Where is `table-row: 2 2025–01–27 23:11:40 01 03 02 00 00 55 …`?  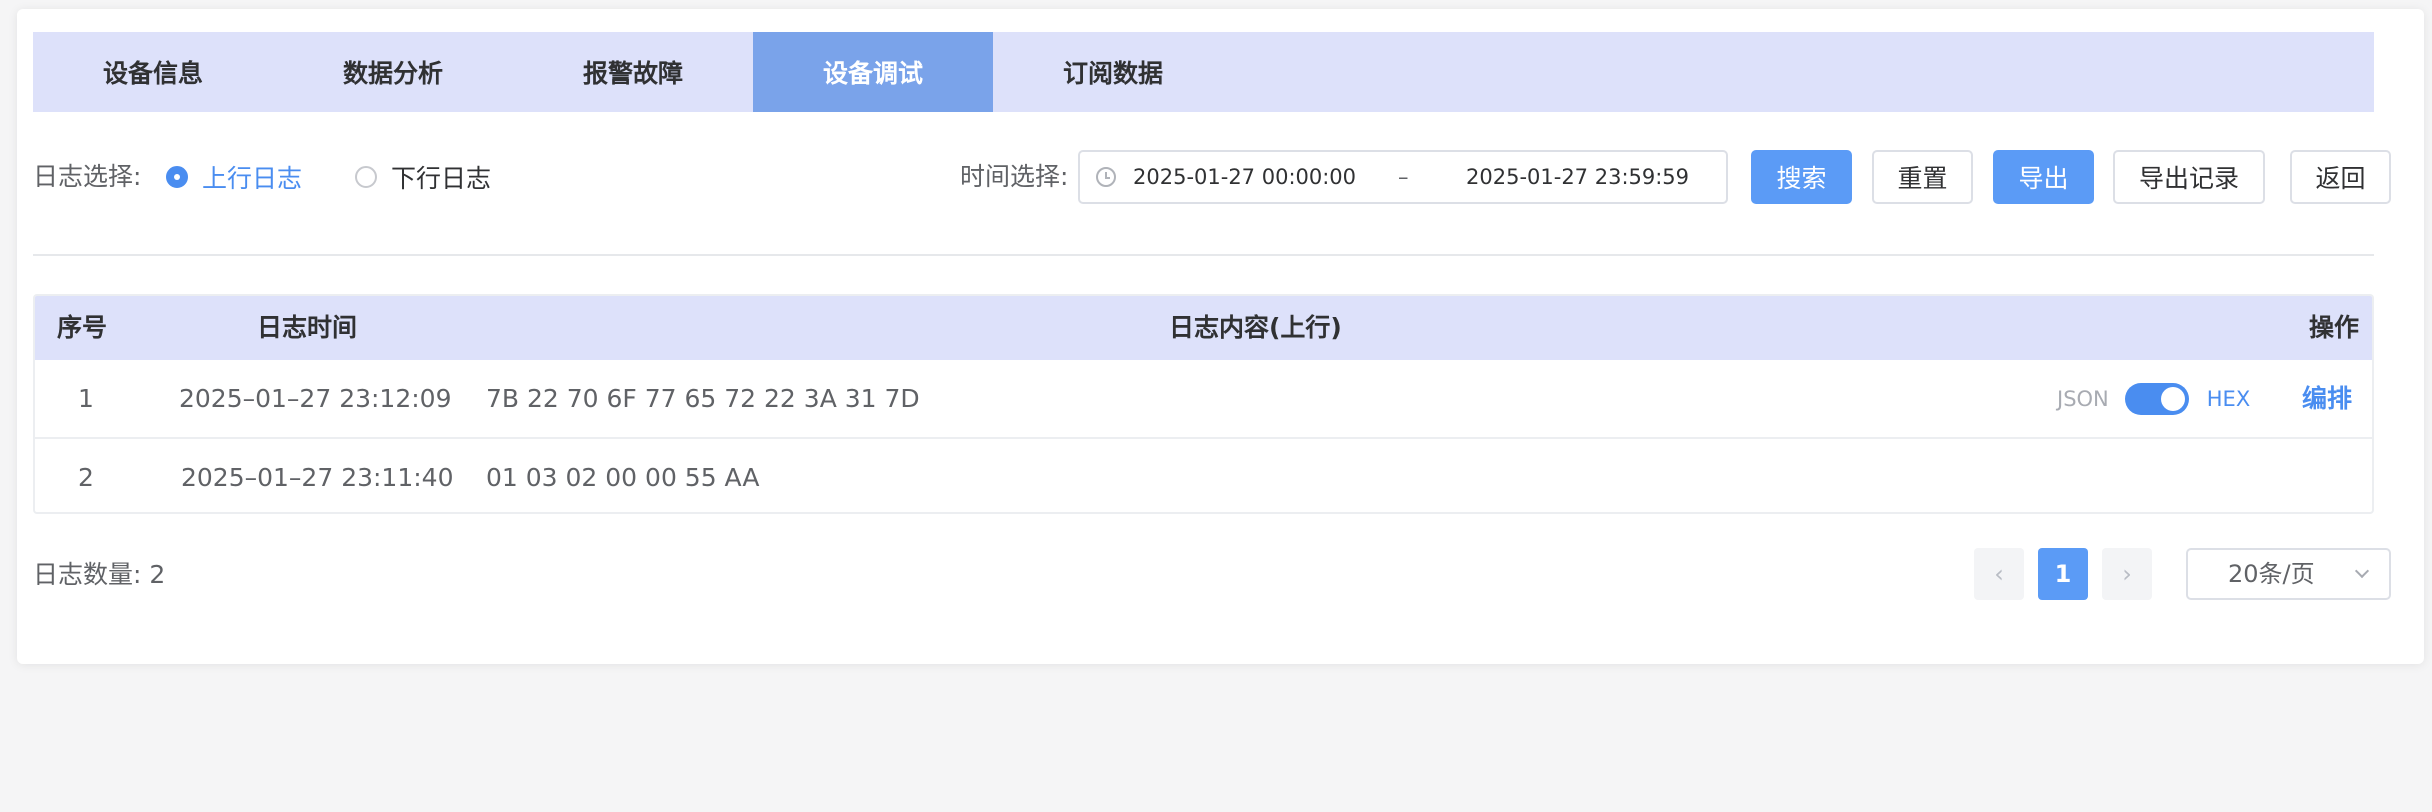
table-row: 2 2025–01–27 23:11:40 01 03 02 00 00 55 … is located at coordinates (1203, 474).